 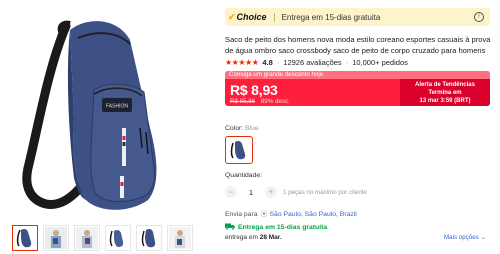 I want to click on truck-icon, so click(x=230, y=227).